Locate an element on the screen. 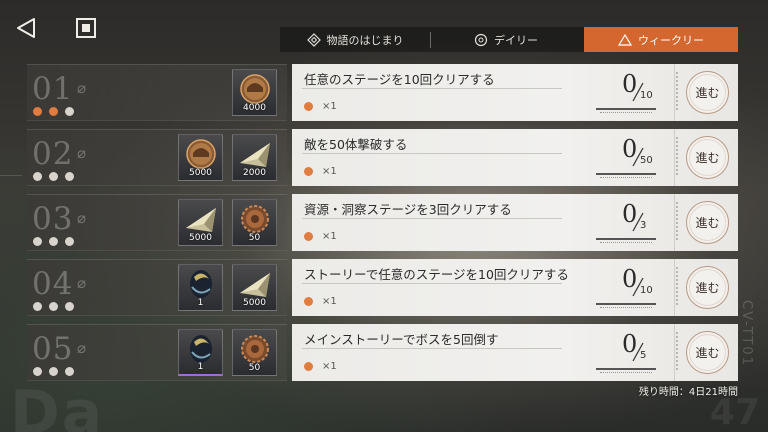 The image size is (768, 432). tab-story-beginning: 物語のはじまり is located at coordinates (355, 39).